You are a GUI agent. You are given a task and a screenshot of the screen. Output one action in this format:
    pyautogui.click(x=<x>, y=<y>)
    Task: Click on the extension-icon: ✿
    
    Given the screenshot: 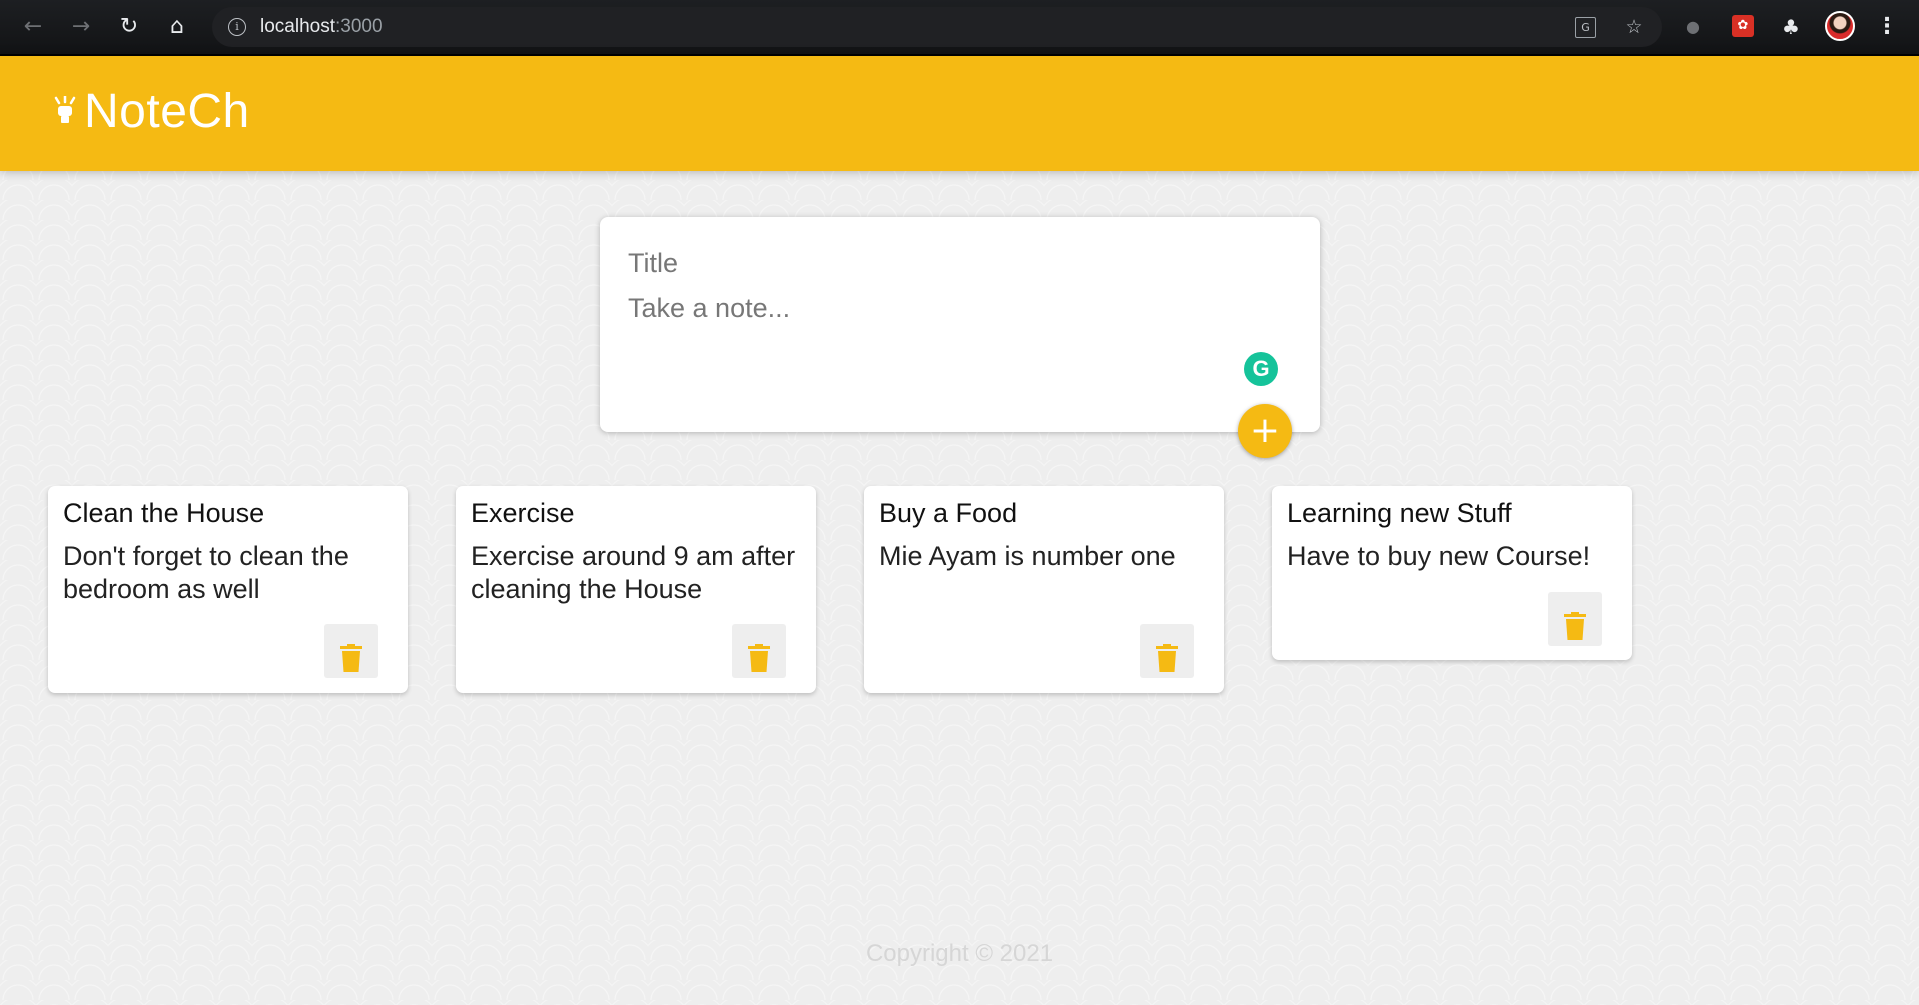 What is the action you would take?
    pyautogui.click(x=1743, y=26)
    